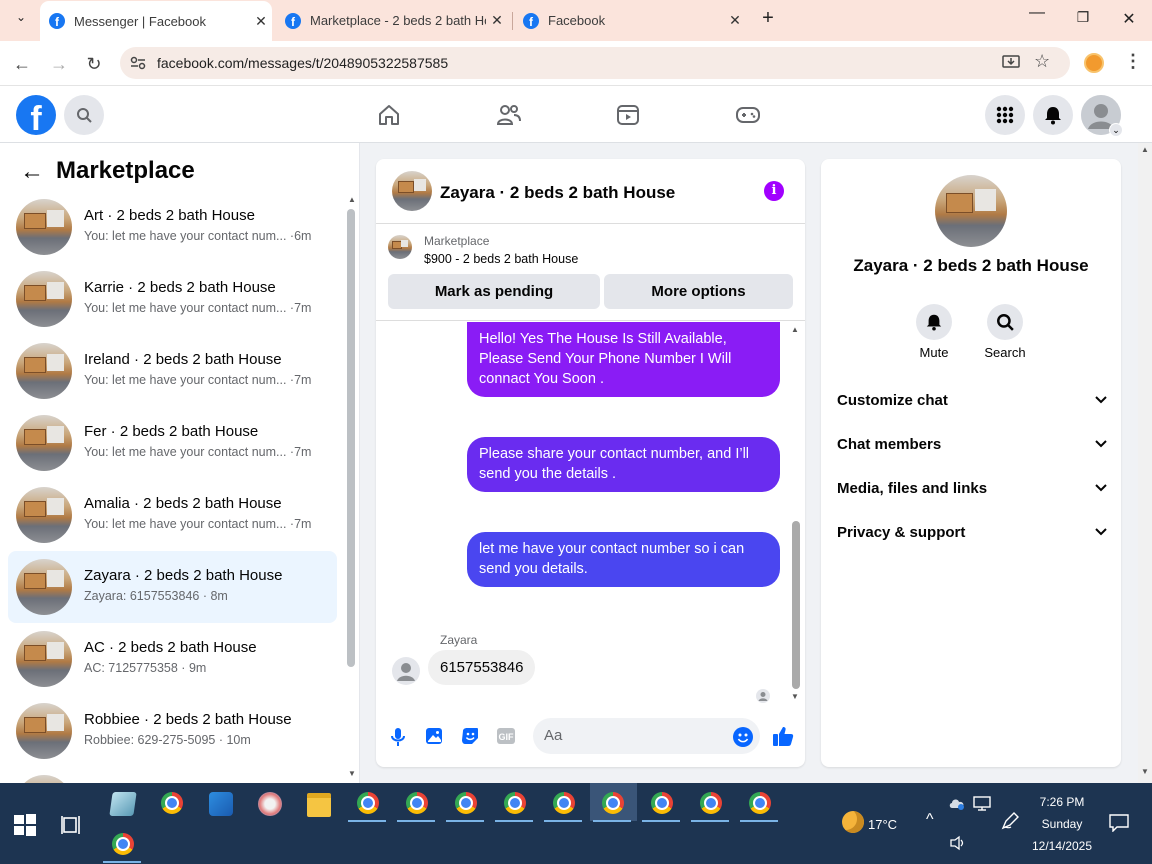  What do you see at coordinates (1119, 823) in the screenshot?
I see `notification-center-icon` at bounding box center [1119, 823].